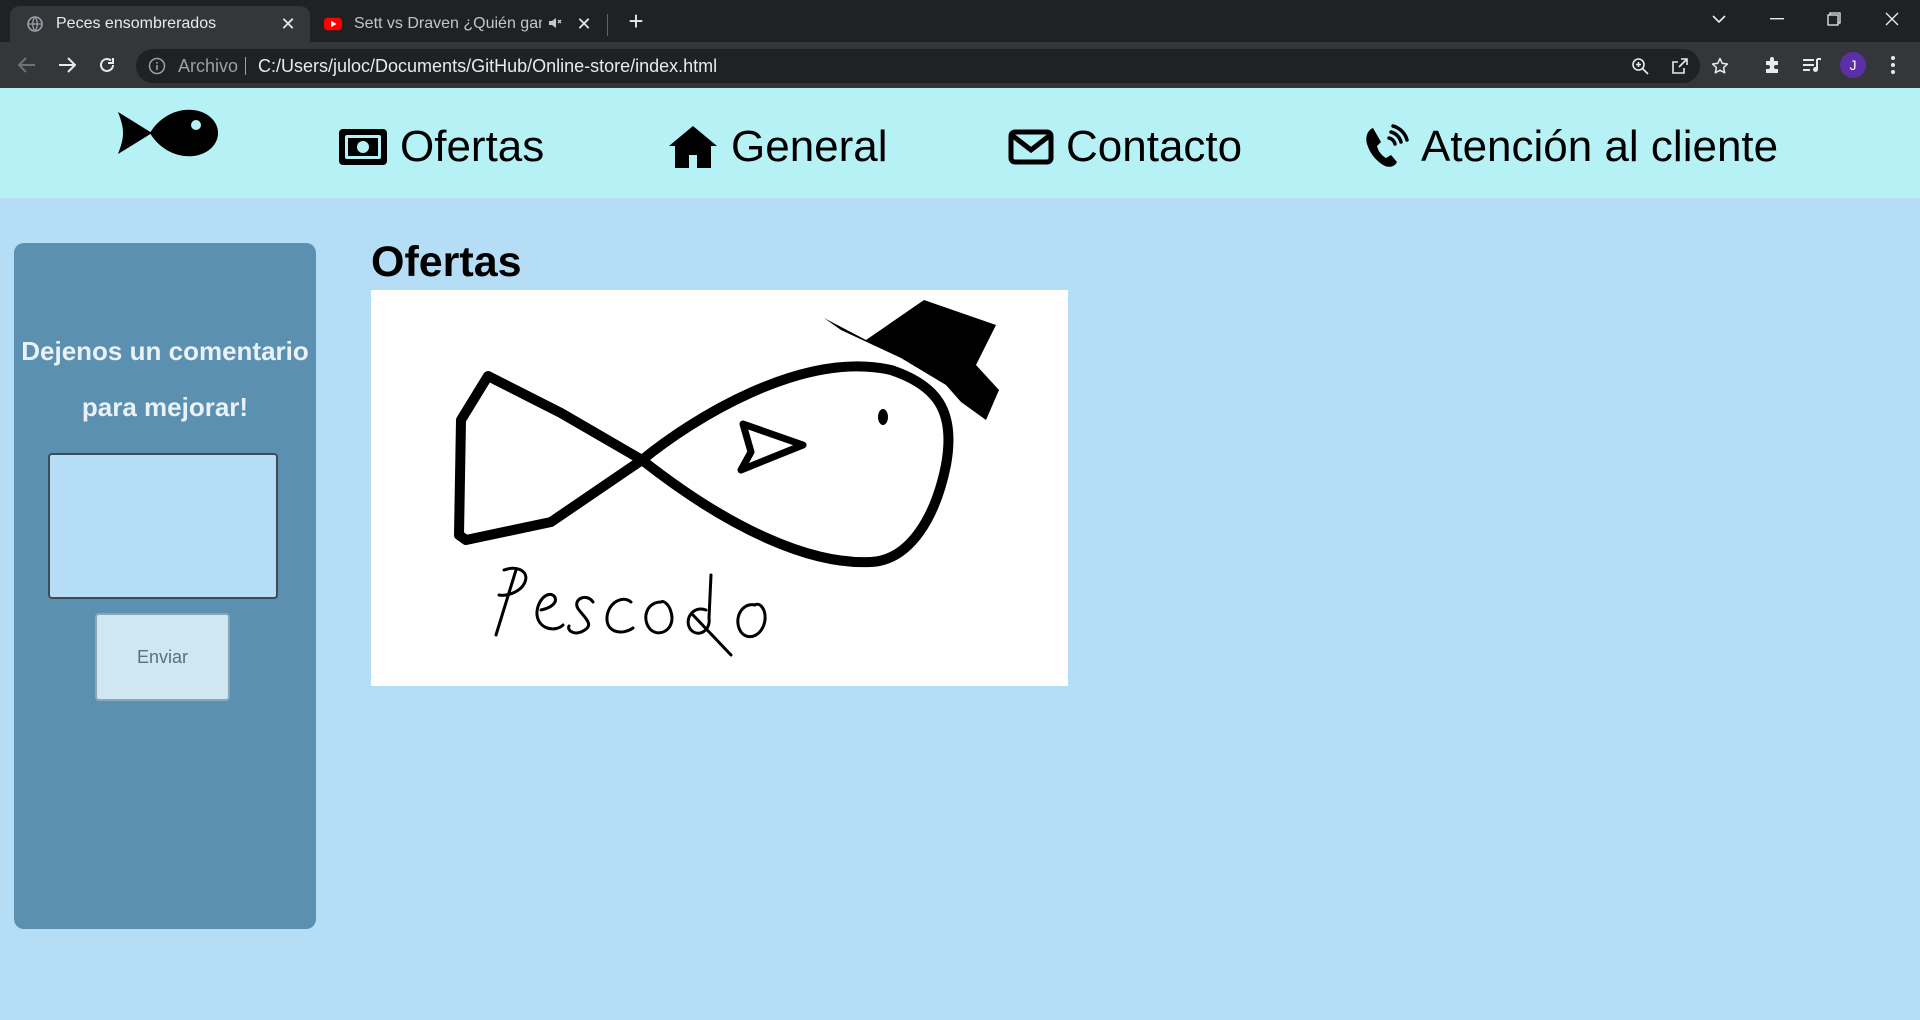 The width and height of the screenshot is (1920, 1020). Describe the element at coordinates (1031, 147) in the screenshot. I see `envelope-icon` at that location.